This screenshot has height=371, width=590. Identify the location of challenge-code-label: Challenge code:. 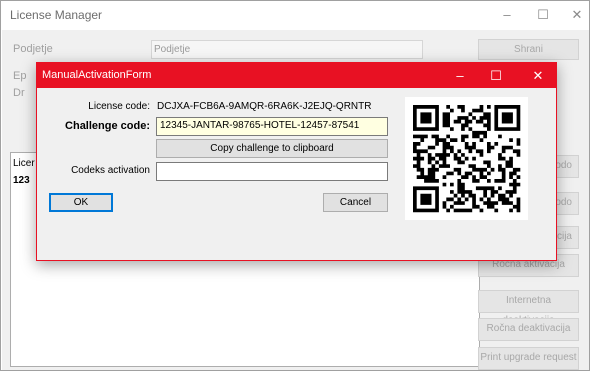
(107, 126).